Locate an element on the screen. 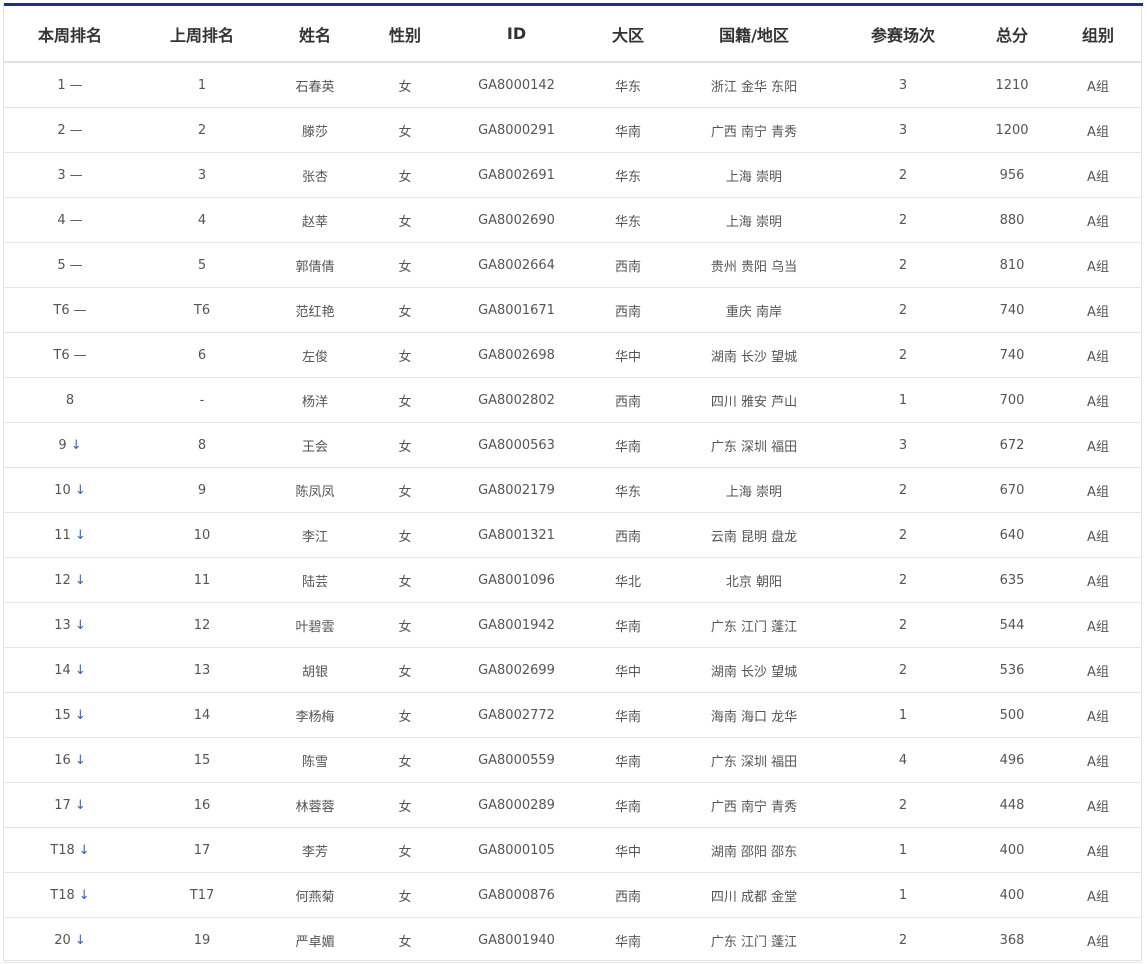 This screenshot has height=964, width=1147. table-row: 17 ↓ 16 林蓉蓉 女 GA8000289 华南 广西 南宁 青秀 2 448 A组 is located at coordinates (572, 805).